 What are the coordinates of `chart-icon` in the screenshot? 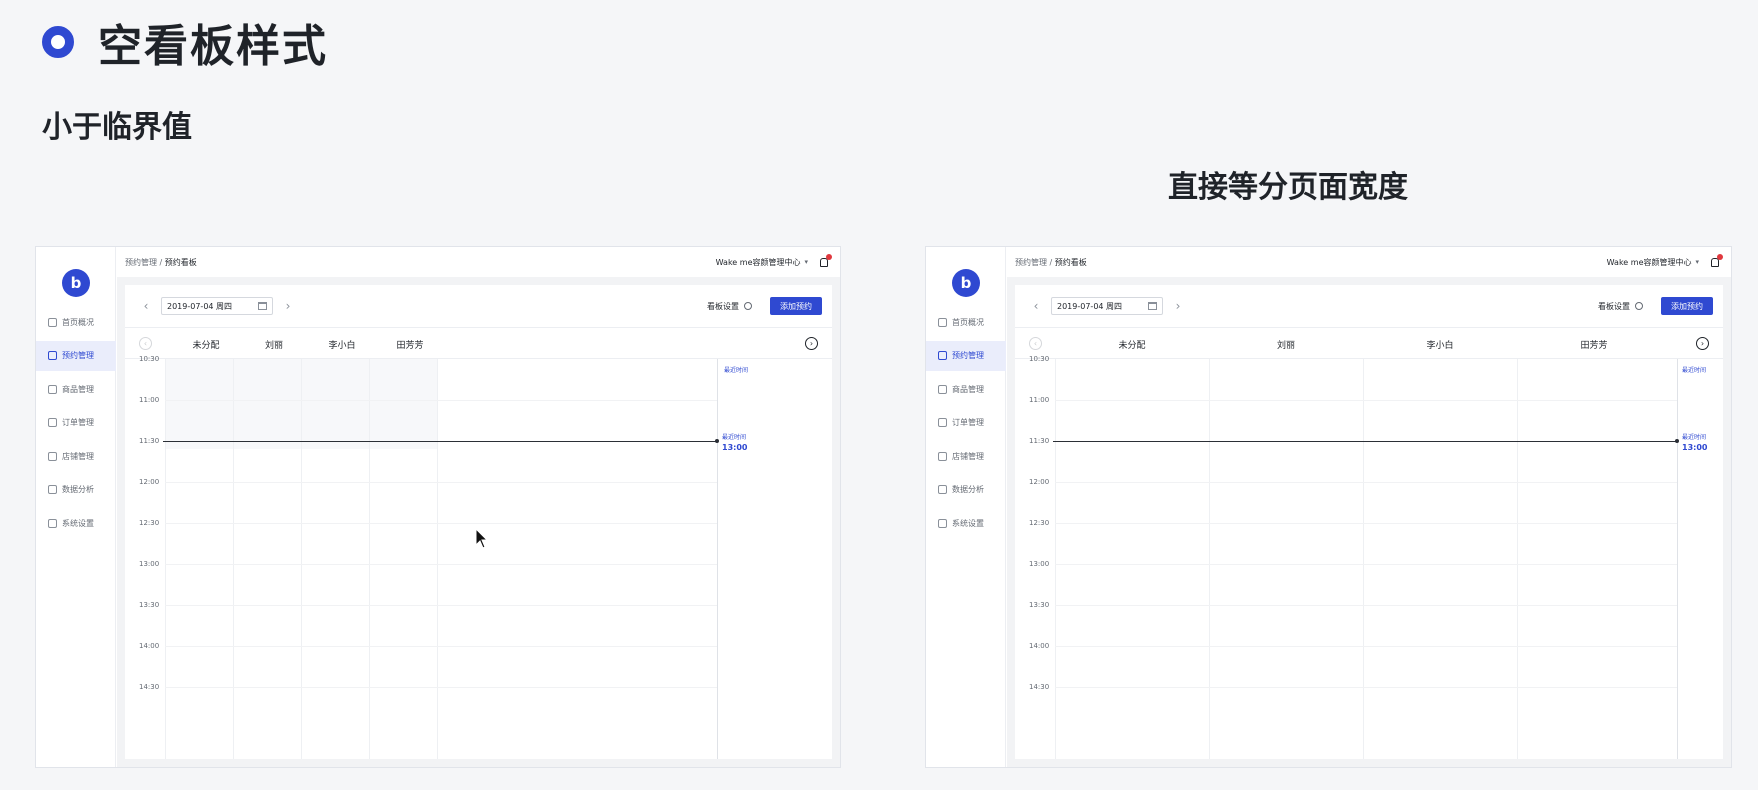 It's located at (52, 490).